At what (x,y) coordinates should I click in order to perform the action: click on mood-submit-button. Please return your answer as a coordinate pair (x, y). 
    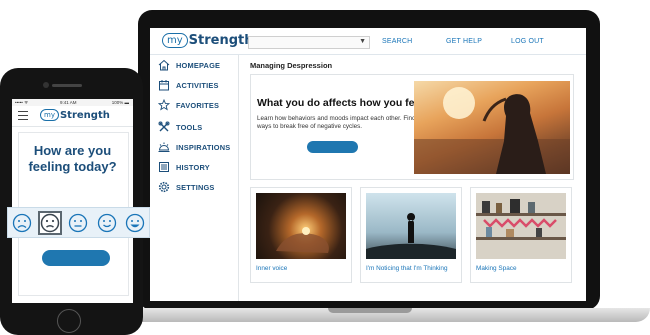
    Looking at the image, I should click on (76, 258).